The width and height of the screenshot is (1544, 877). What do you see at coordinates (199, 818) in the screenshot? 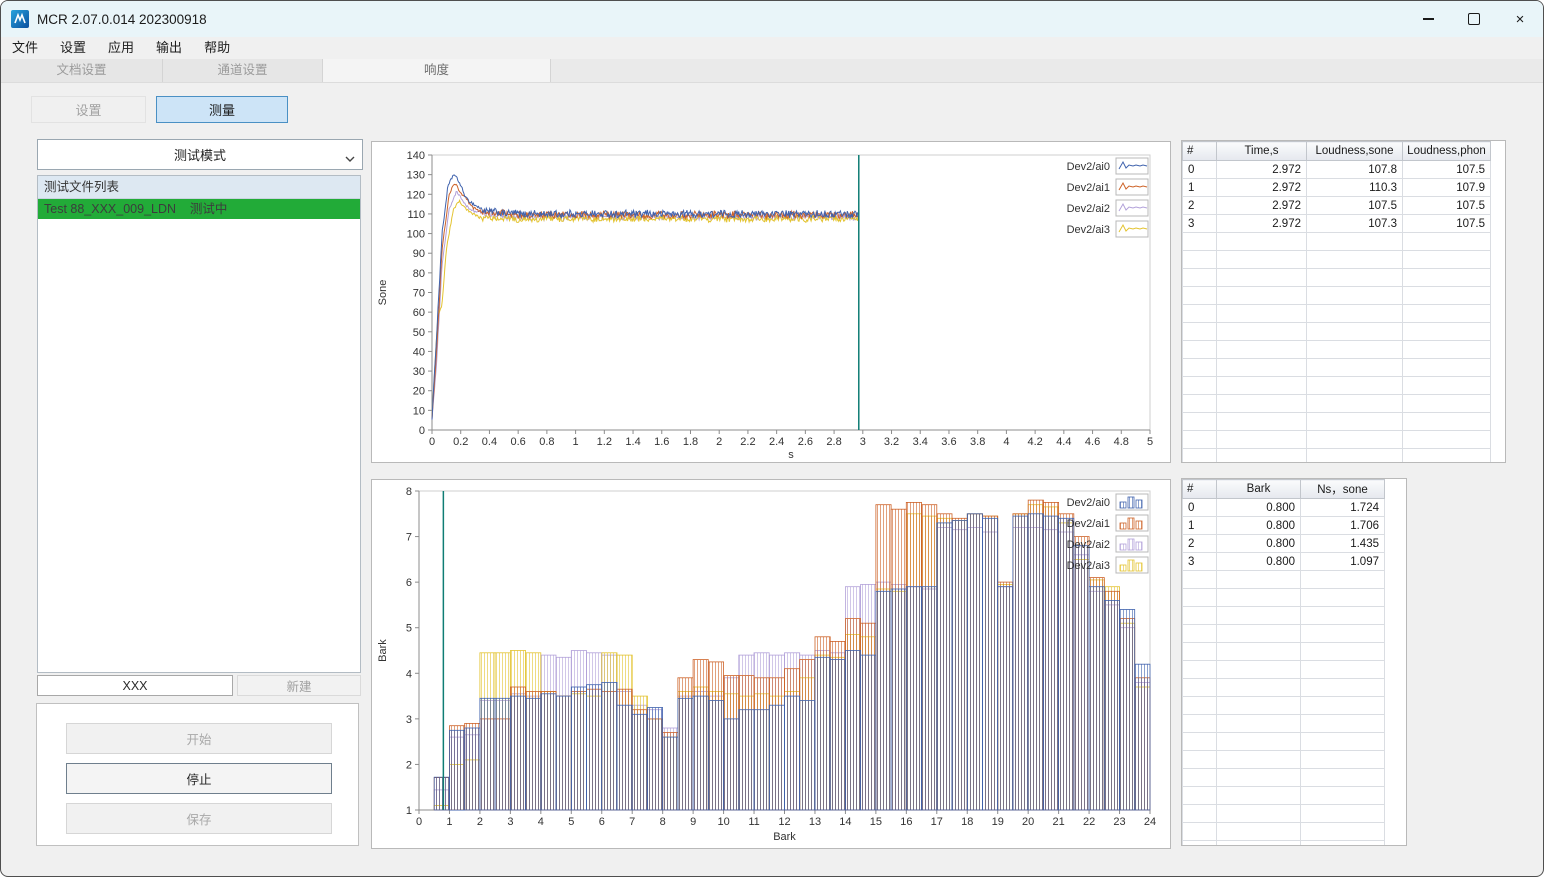
I see `save-button: 保存` at bounding box center [199, 818].